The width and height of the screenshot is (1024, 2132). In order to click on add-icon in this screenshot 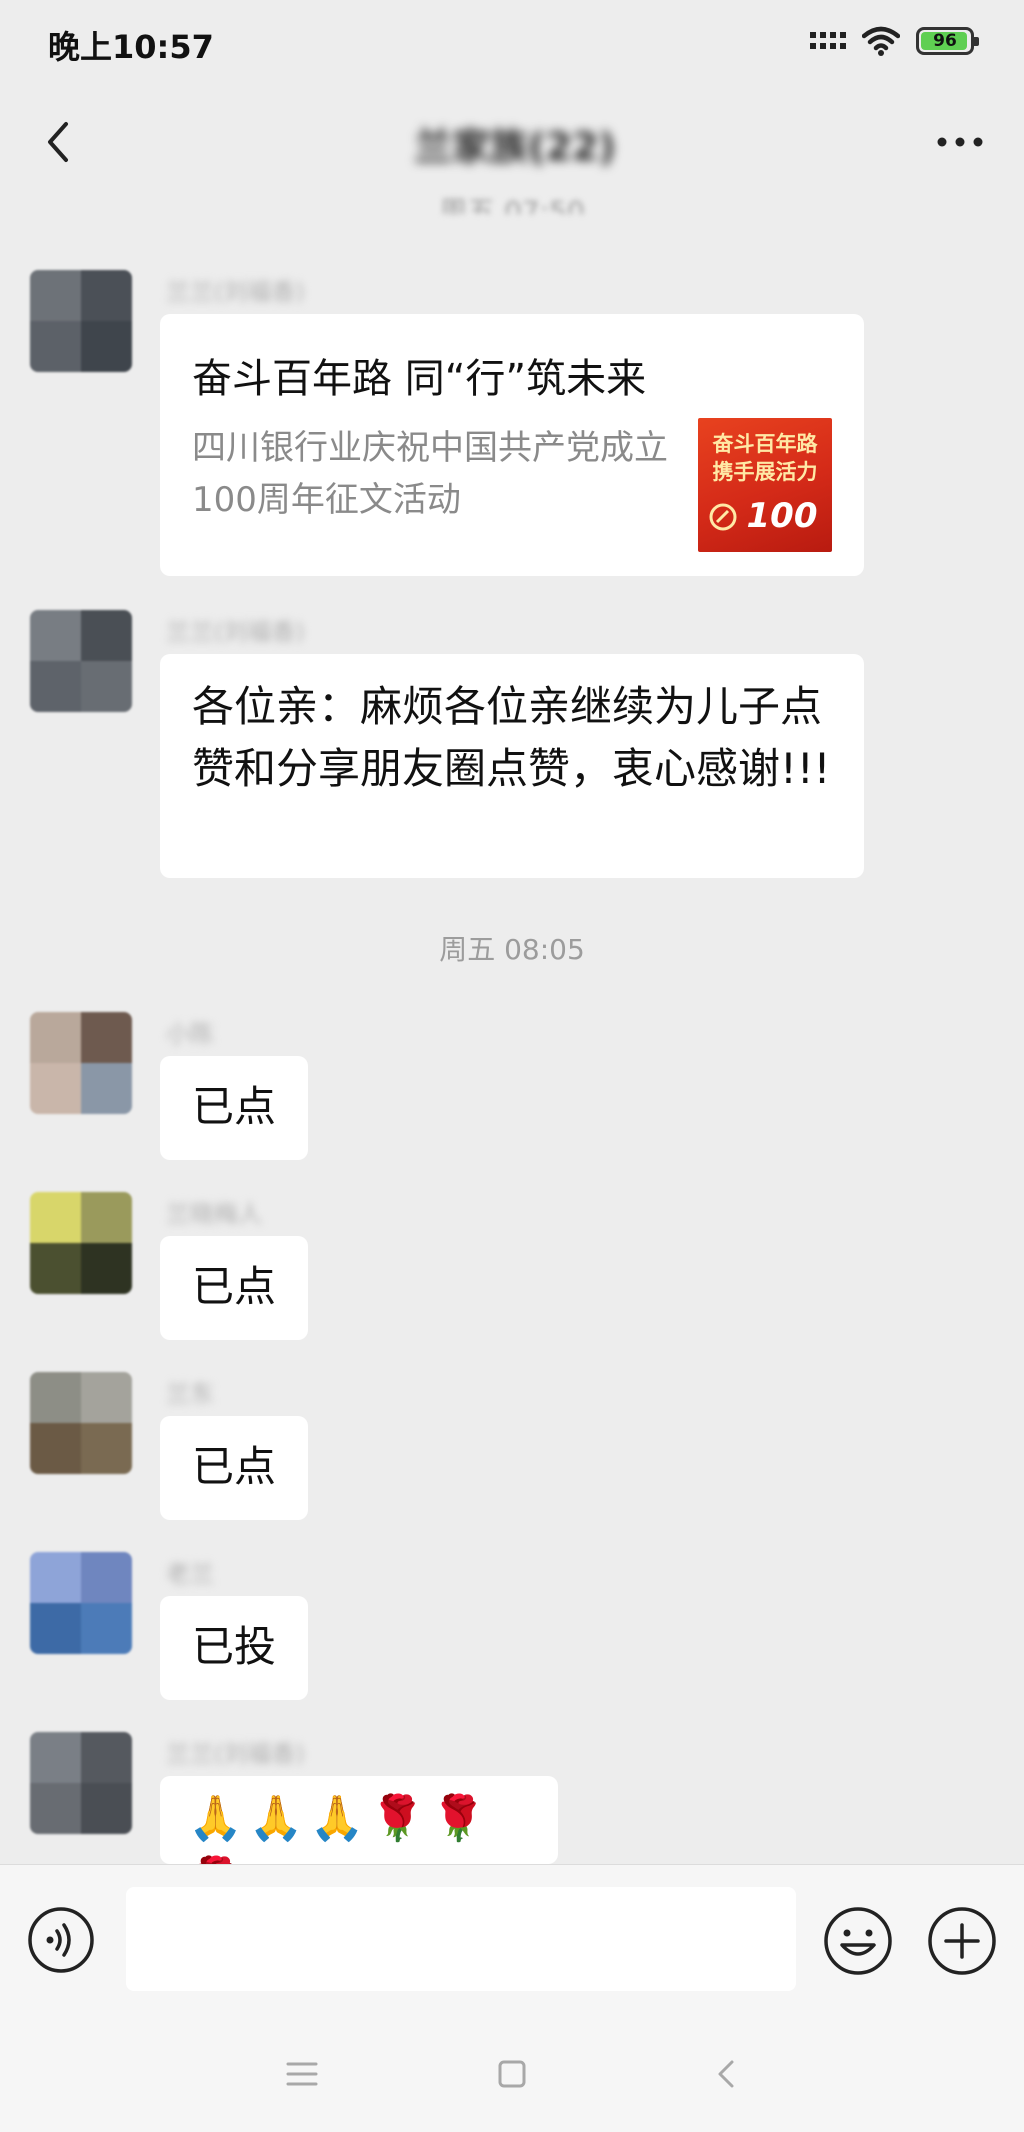, I will do `click(962, 1941)`.